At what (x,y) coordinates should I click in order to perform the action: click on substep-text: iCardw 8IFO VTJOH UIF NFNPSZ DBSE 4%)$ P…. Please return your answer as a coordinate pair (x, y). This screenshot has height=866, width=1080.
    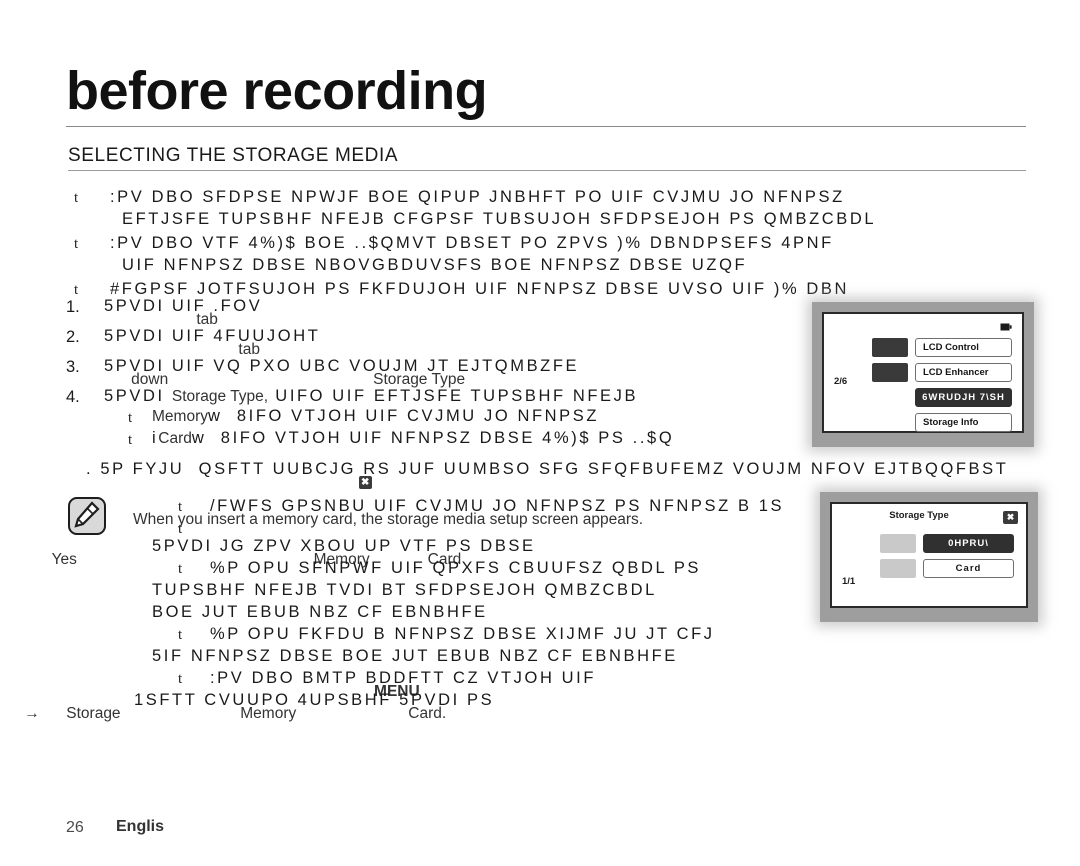
    Looking at the image, I should click on (413, 438).